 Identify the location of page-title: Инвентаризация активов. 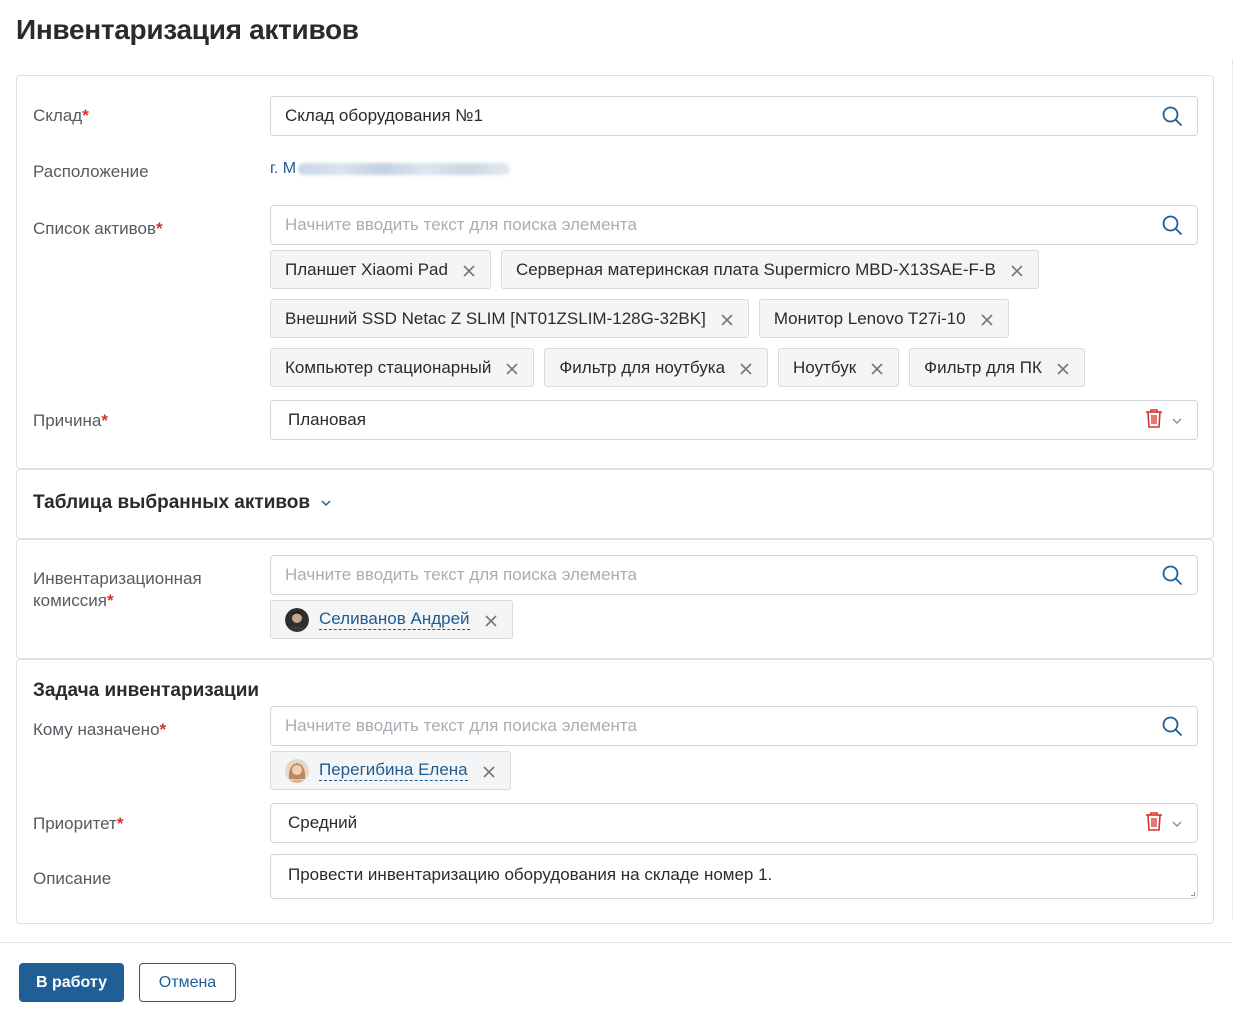
(187, 29).